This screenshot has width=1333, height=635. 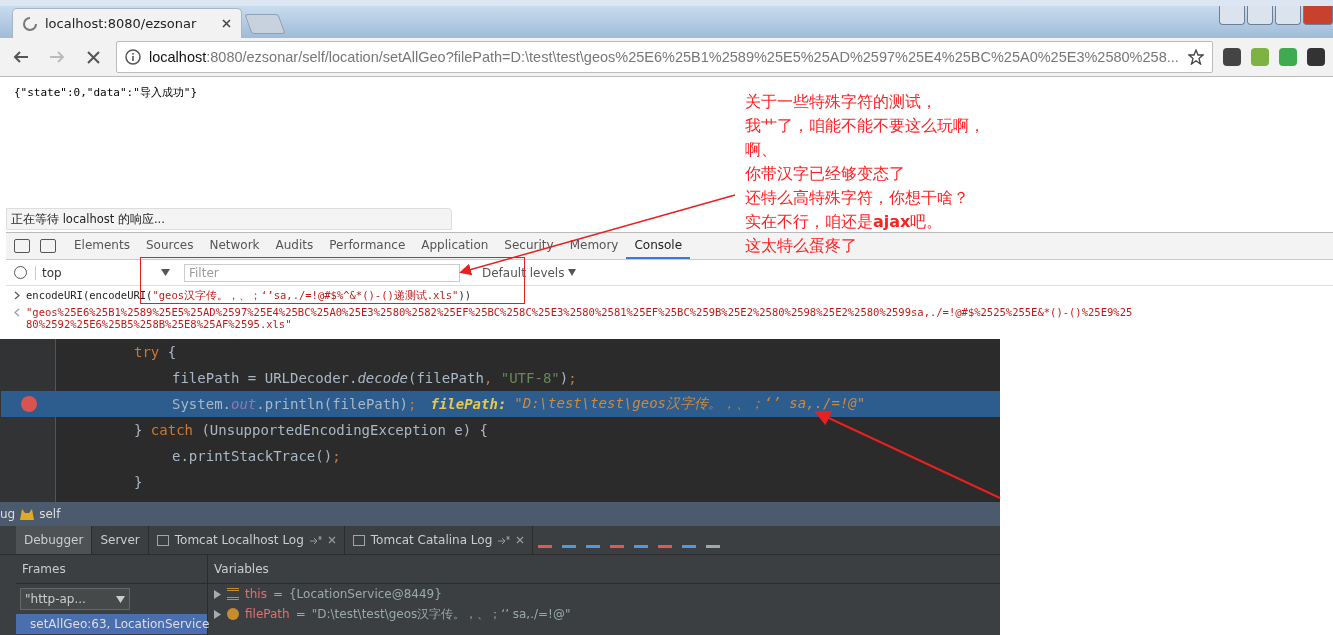 What do you see at coordinates (155, 352) in the screenshot?
I see `code-line: try {` at bounding box center [155, 352].